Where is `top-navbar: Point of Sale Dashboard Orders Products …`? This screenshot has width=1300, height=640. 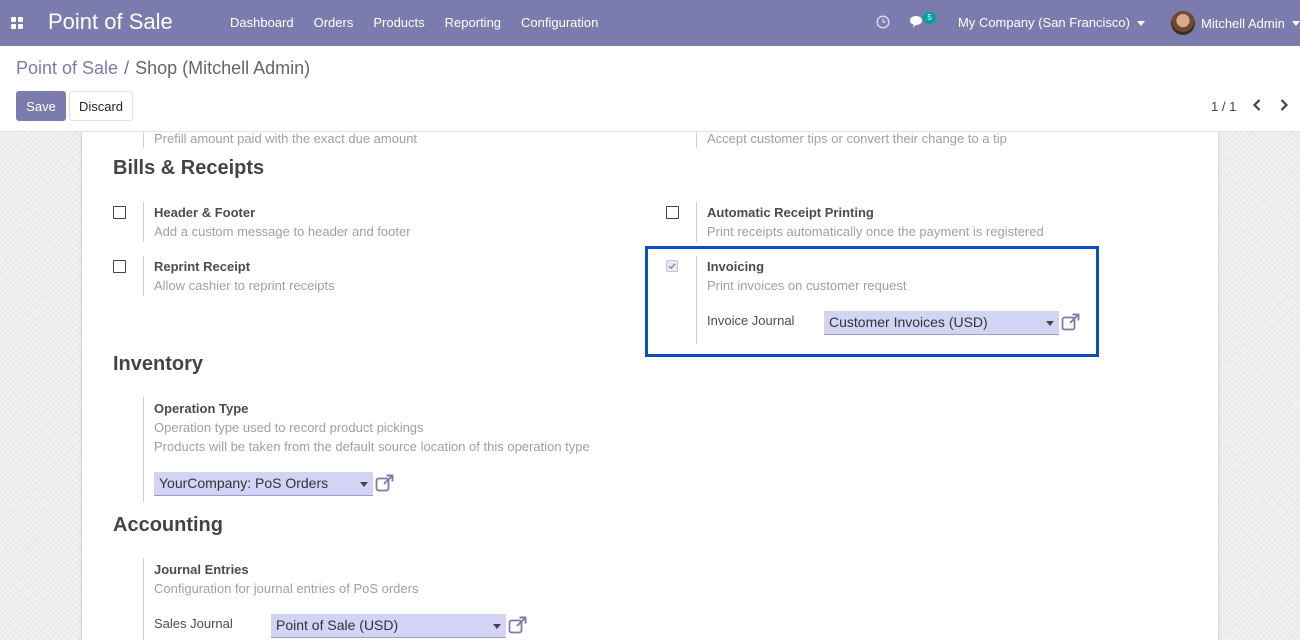 top-navbar: Point of Sale Dashboard Orders Products … is located at coordinates (650, 23).